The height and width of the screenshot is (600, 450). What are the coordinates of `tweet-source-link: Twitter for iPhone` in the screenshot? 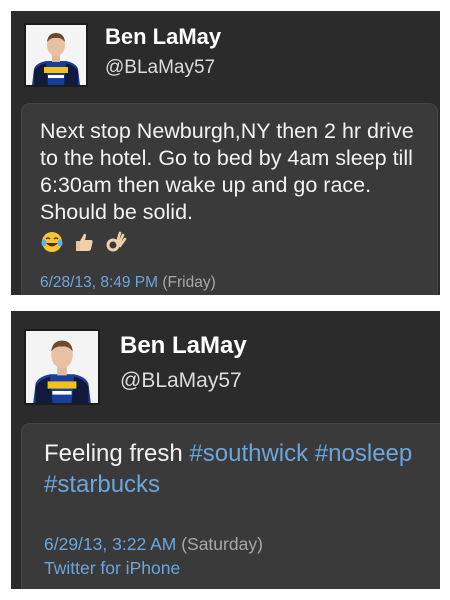 It's located at (153, 568).